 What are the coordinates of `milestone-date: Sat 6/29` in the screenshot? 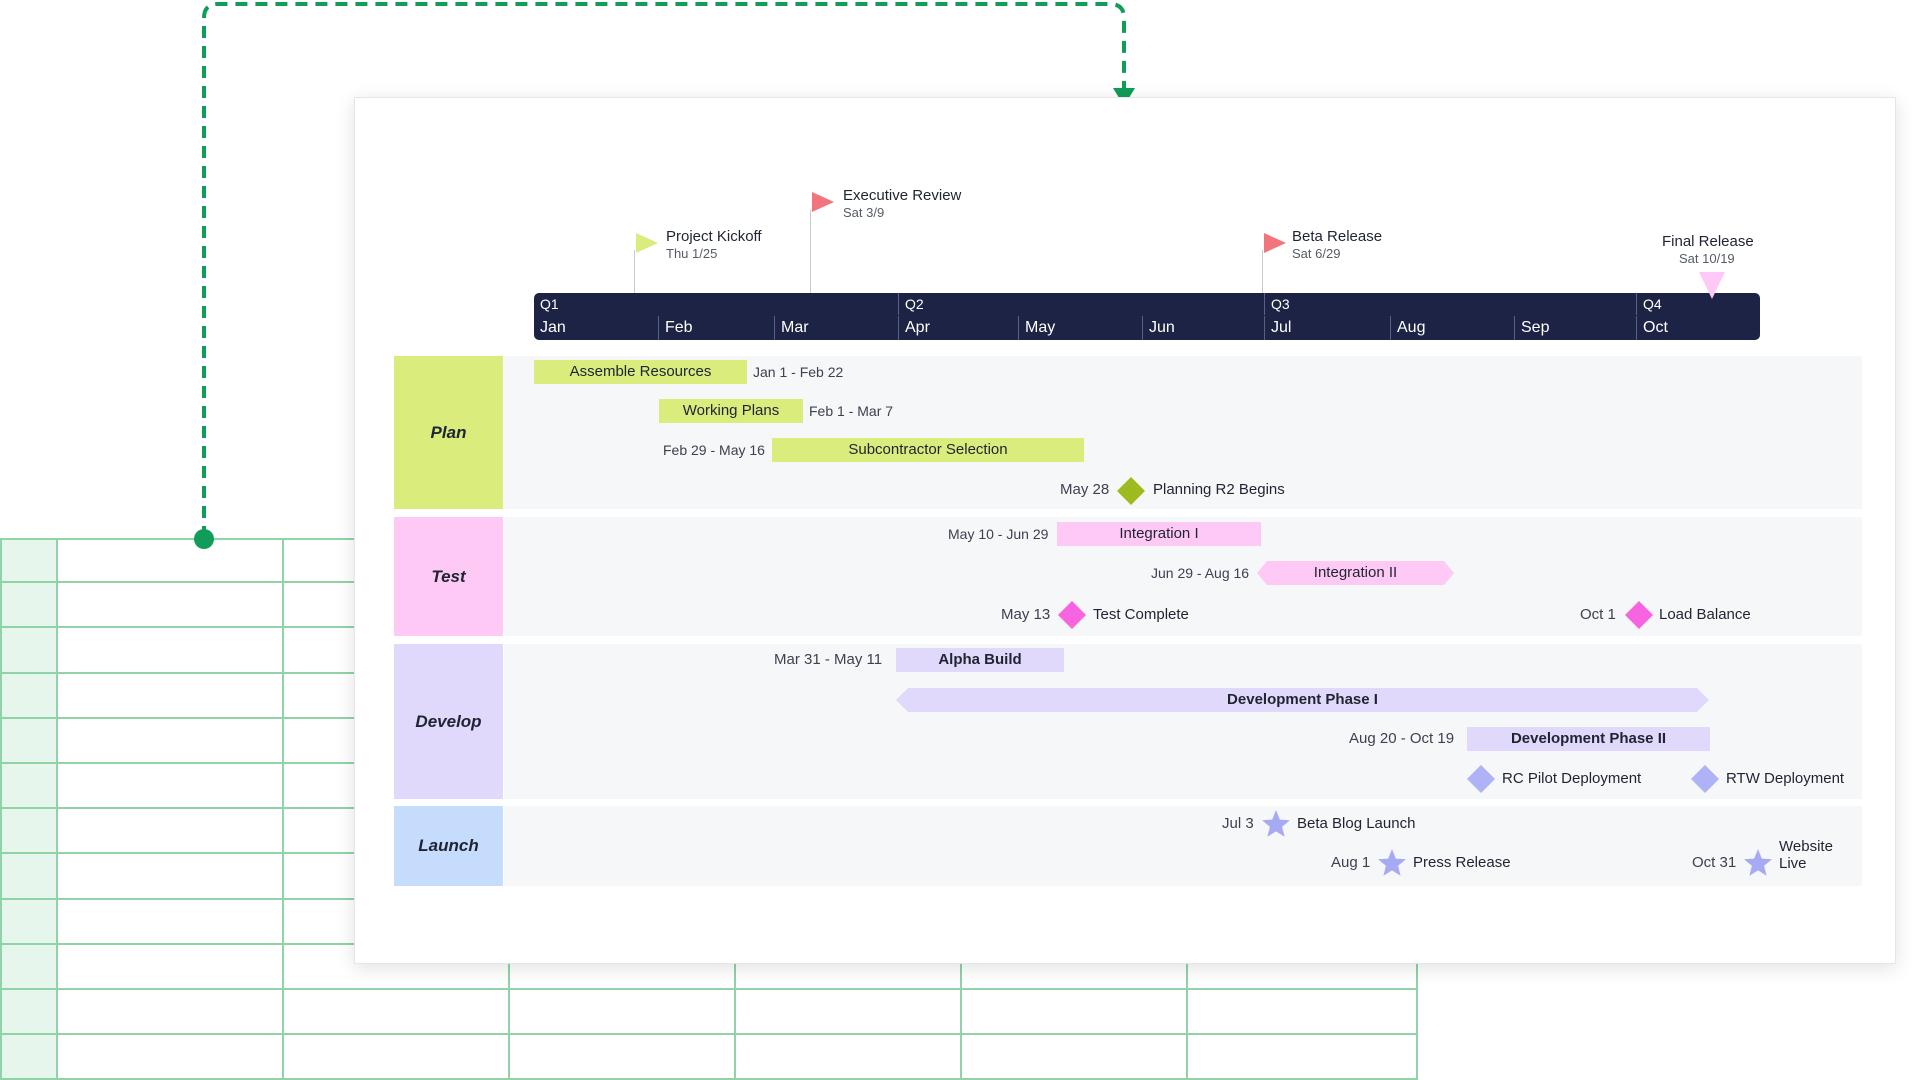 It's located at (1316, 253).